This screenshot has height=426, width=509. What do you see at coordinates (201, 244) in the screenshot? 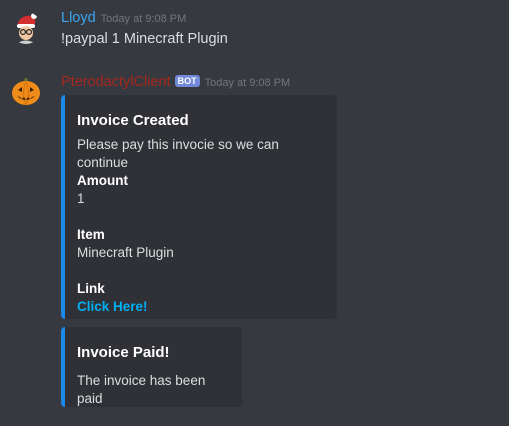
I see `field-item: Item Minecraft Plugin` at bounding box center [201, 244].